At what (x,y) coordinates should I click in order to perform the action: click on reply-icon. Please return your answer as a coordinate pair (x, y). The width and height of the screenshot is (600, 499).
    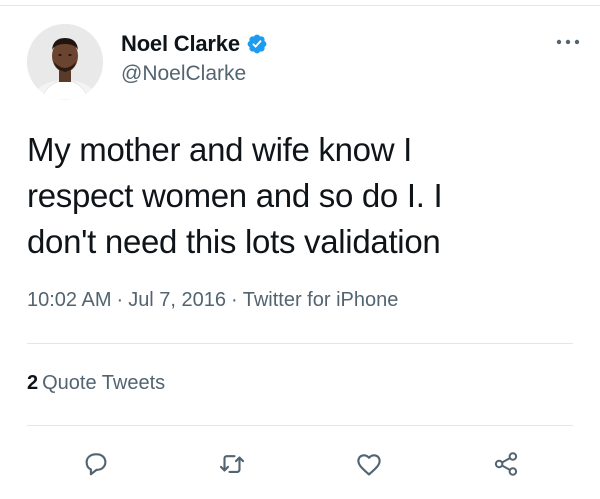
    Looking at the image, I should click on (96, 464).